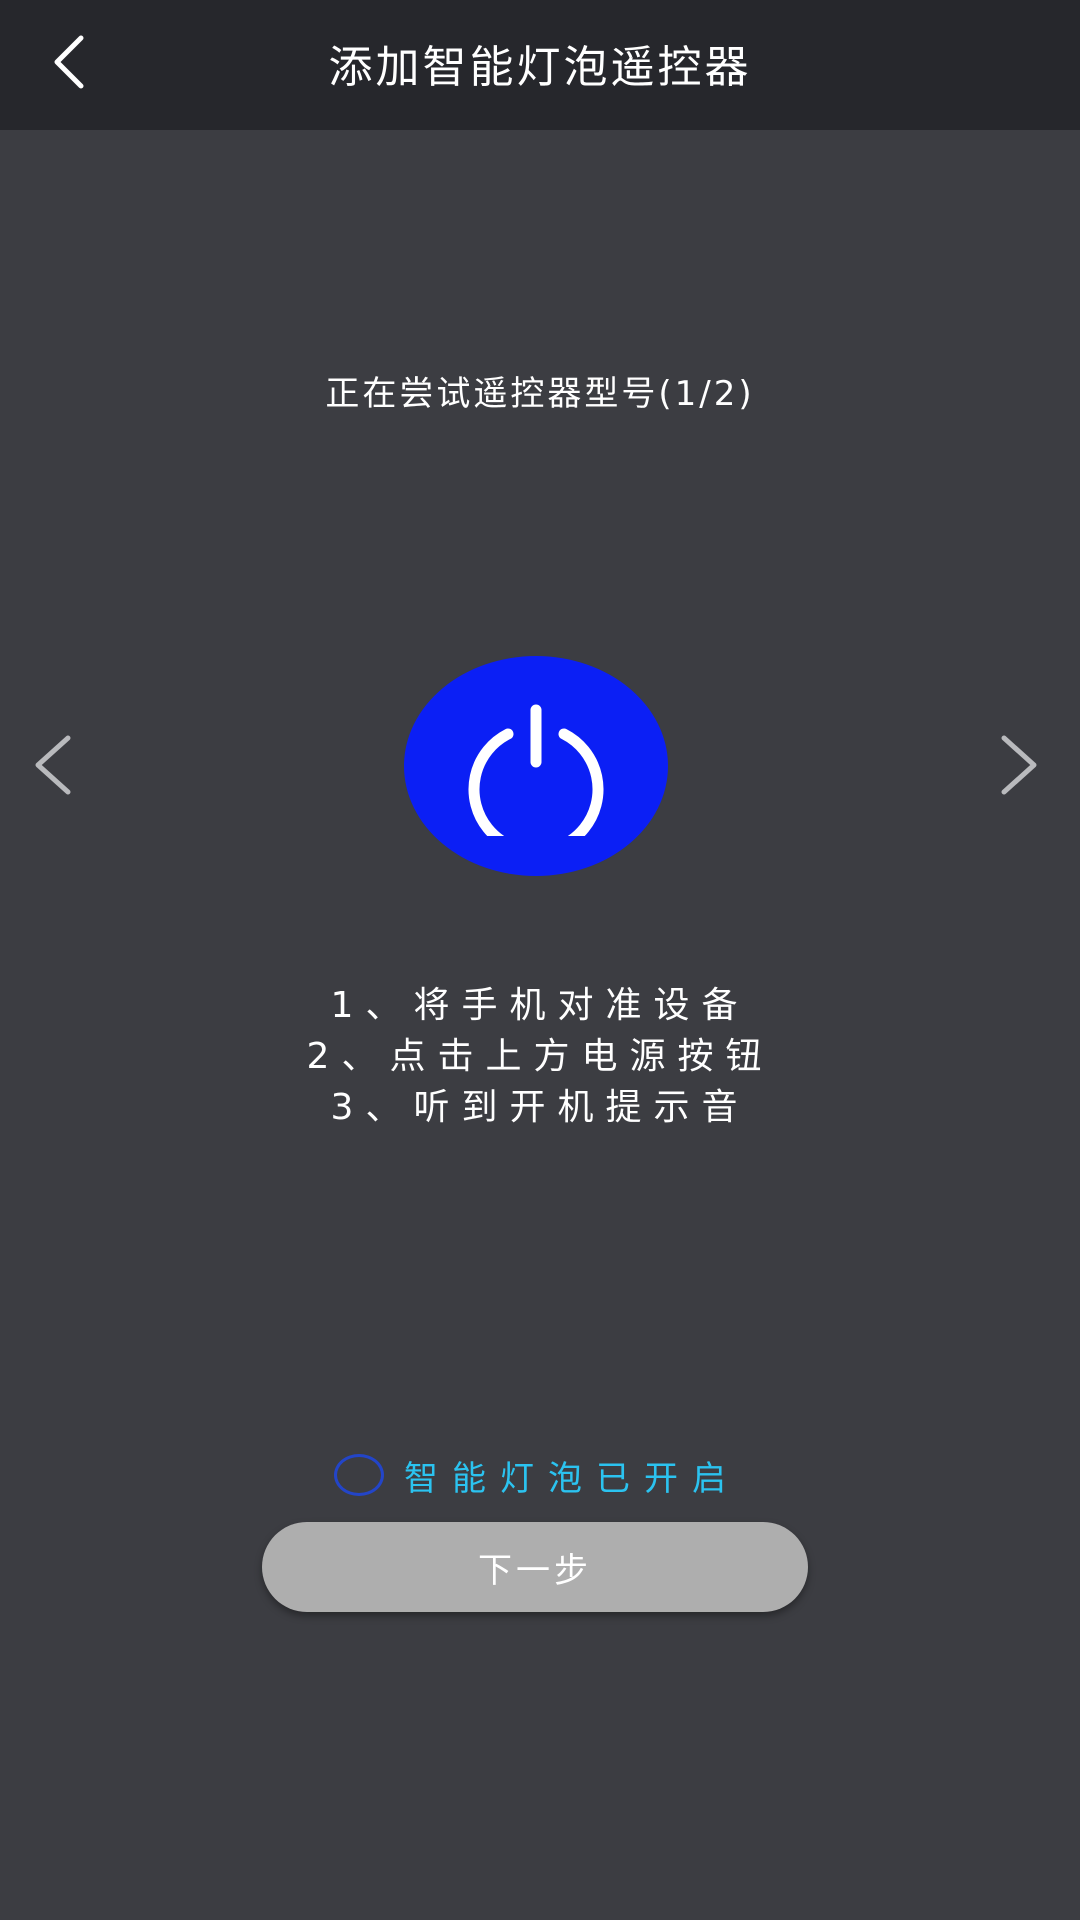 This screenshot has width=1080, height=1920. I want to click on chevron-right-icon, so click(1019, 765).